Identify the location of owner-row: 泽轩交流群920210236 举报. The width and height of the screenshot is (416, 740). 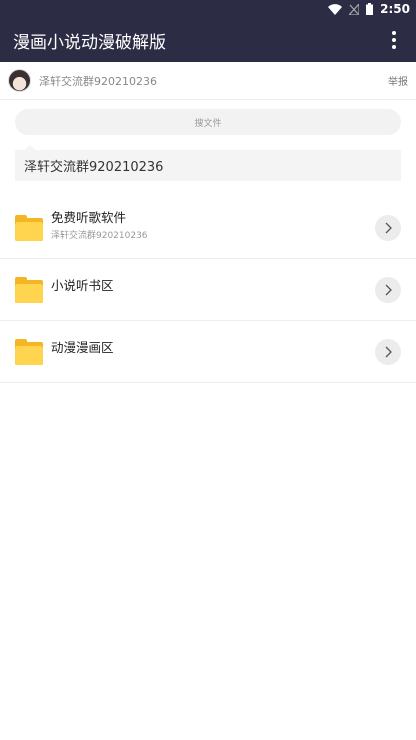
(208, 81).